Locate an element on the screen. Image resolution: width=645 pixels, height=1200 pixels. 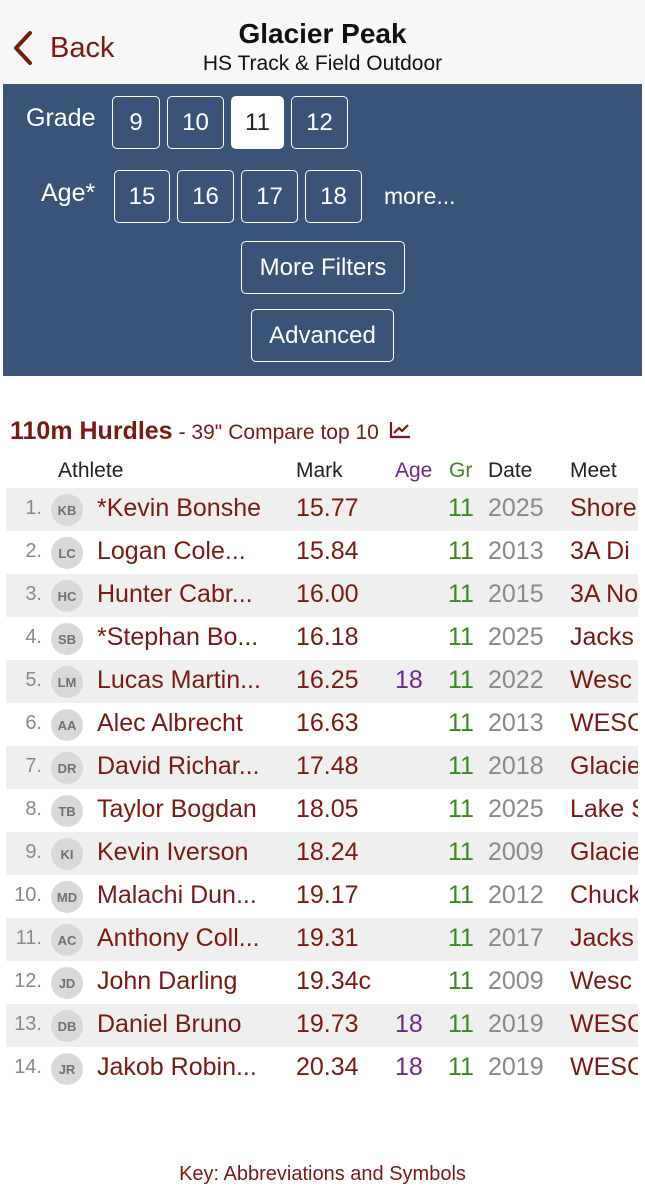
mark-value: 15.77 is located at coordinates (342, 508).